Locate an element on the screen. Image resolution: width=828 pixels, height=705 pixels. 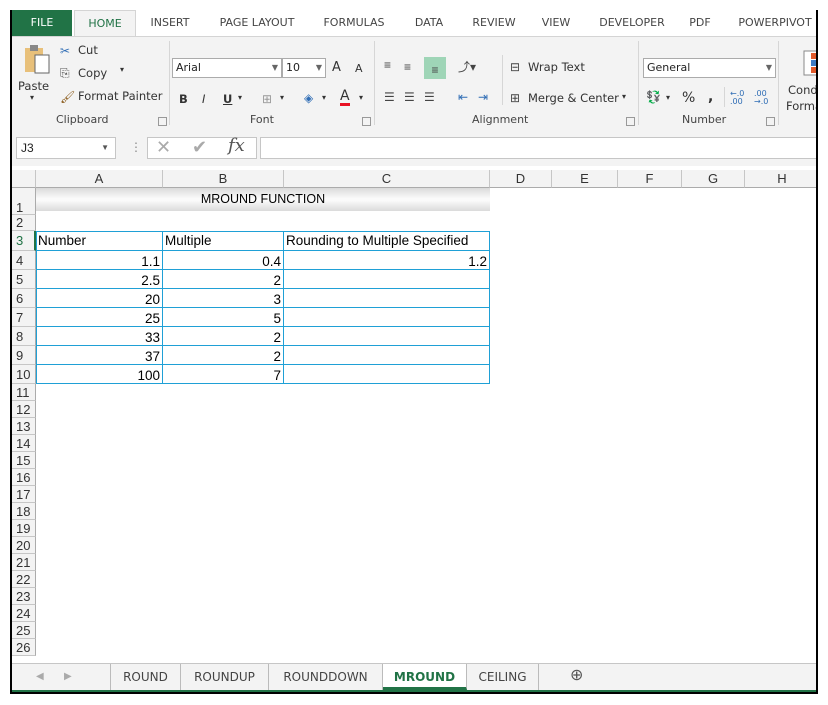
underline-dropdown-icon: ▾ is located at coordinates (240, 97).